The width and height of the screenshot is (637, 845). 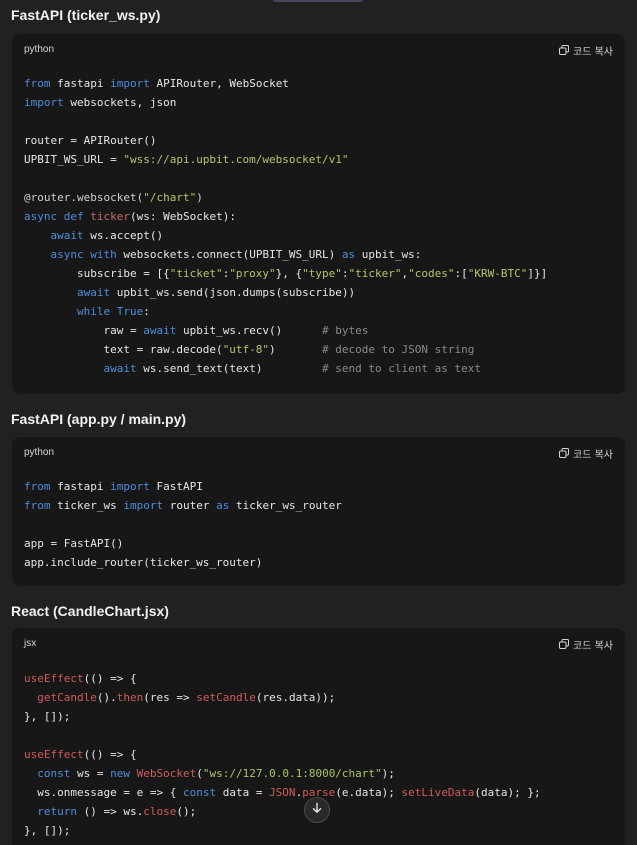 What do you see at coordinates (285, 140) in the screenshot?
I see `code-line: router = APIRouter()` at bounding box center [285, 140].